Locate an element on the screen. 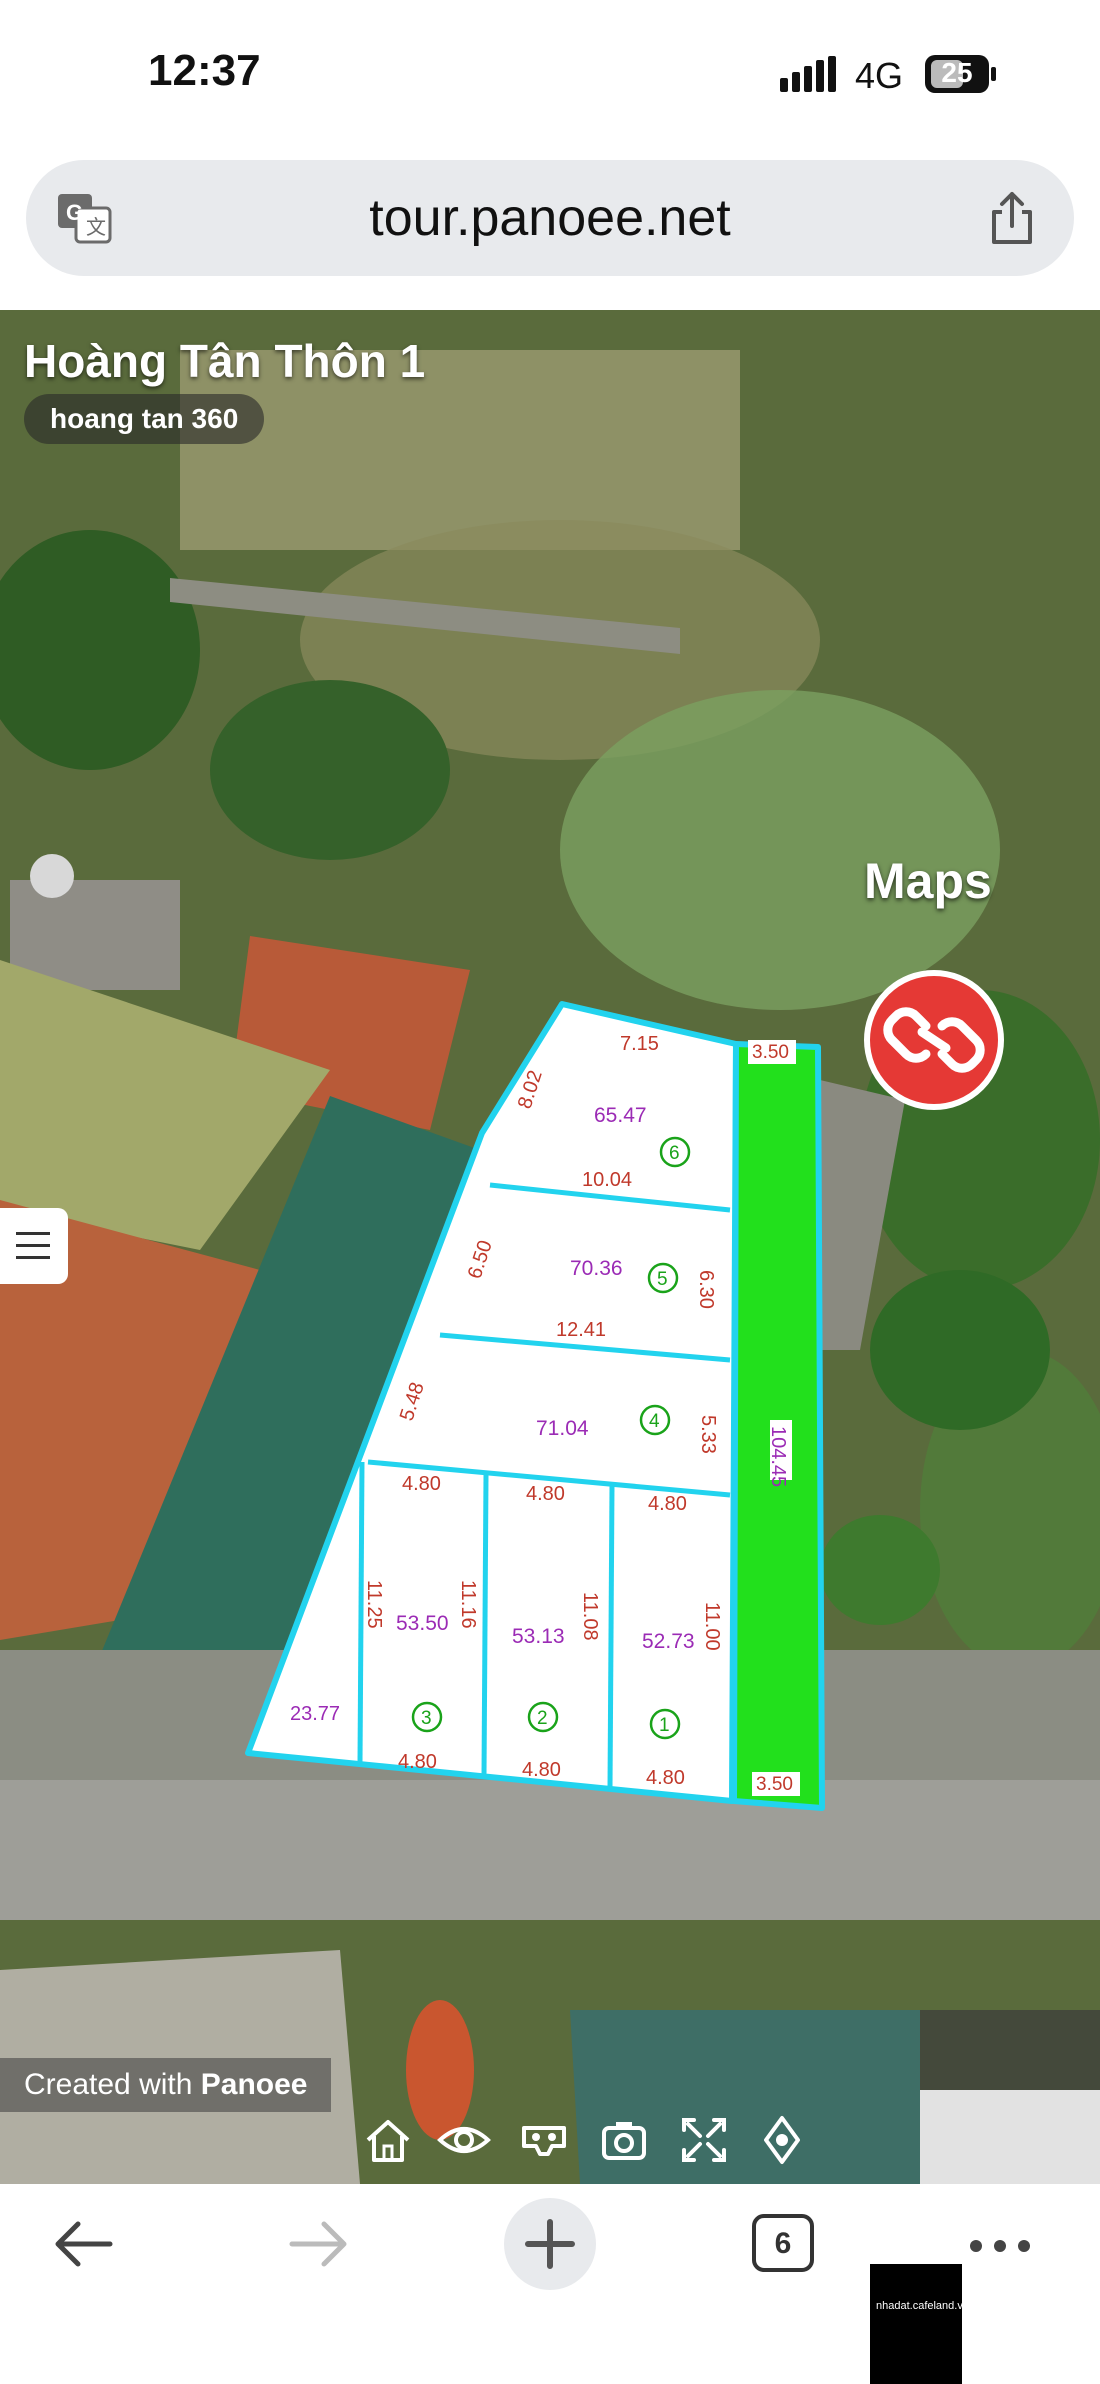  lot-4-number: 4 is located at coordinates (654, 1421).